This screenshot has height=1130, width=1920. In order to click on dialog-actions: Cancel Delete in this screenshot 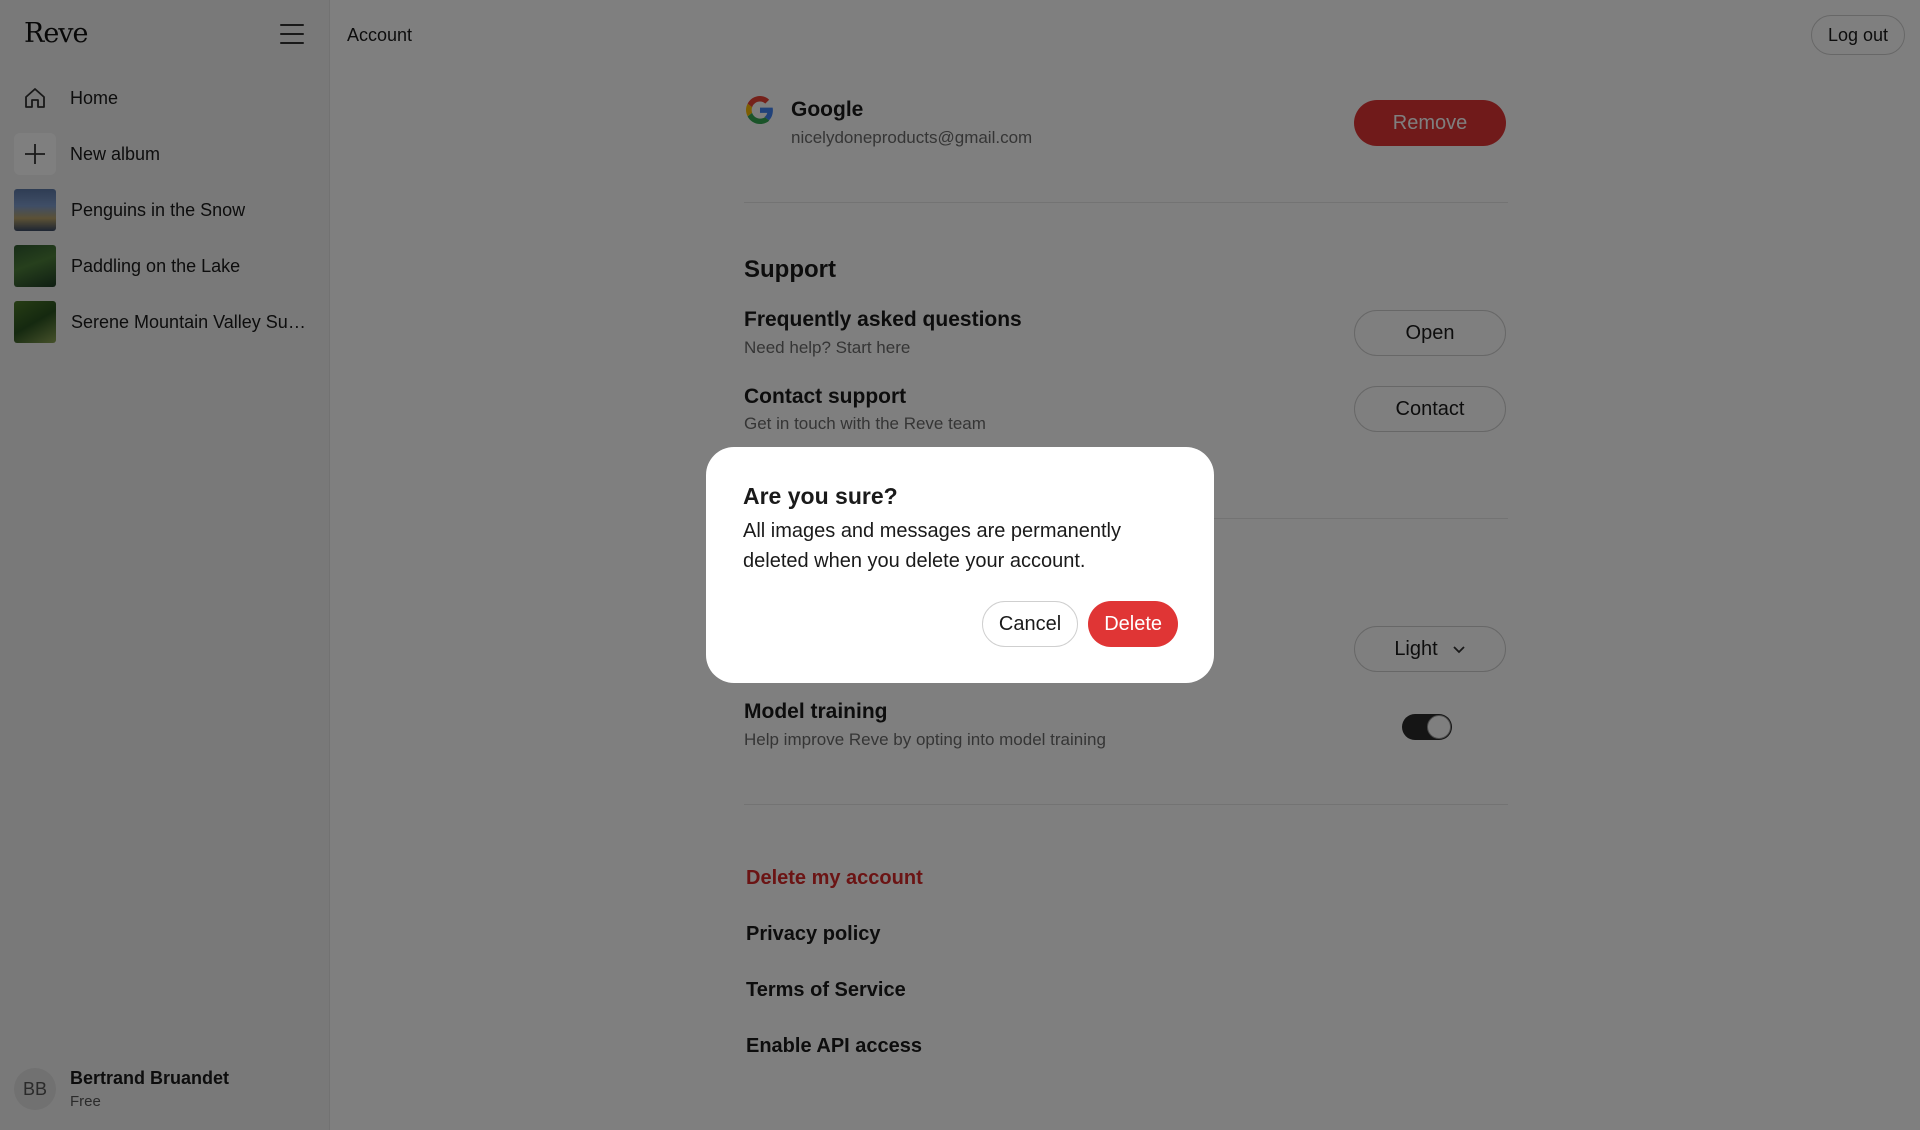, I will do `click(1079, 624)`.